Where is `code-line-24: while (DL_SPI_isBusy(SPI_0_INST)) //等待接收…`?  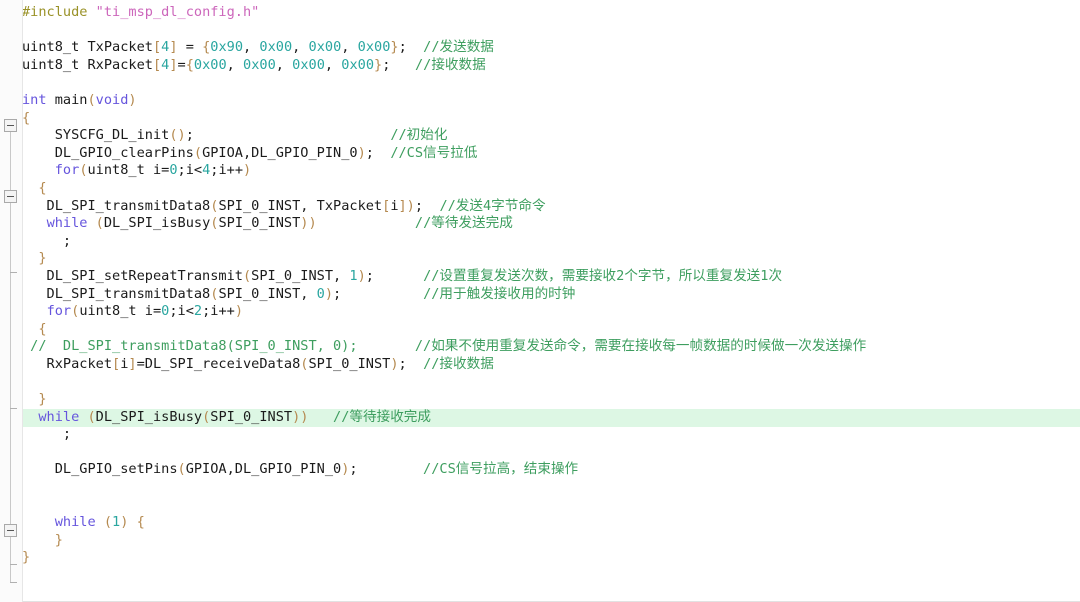
code-line-24: while (DL_SPI_isBusy(SPI_0_INST)) //等待接收… is located at coordinates (444, 418).